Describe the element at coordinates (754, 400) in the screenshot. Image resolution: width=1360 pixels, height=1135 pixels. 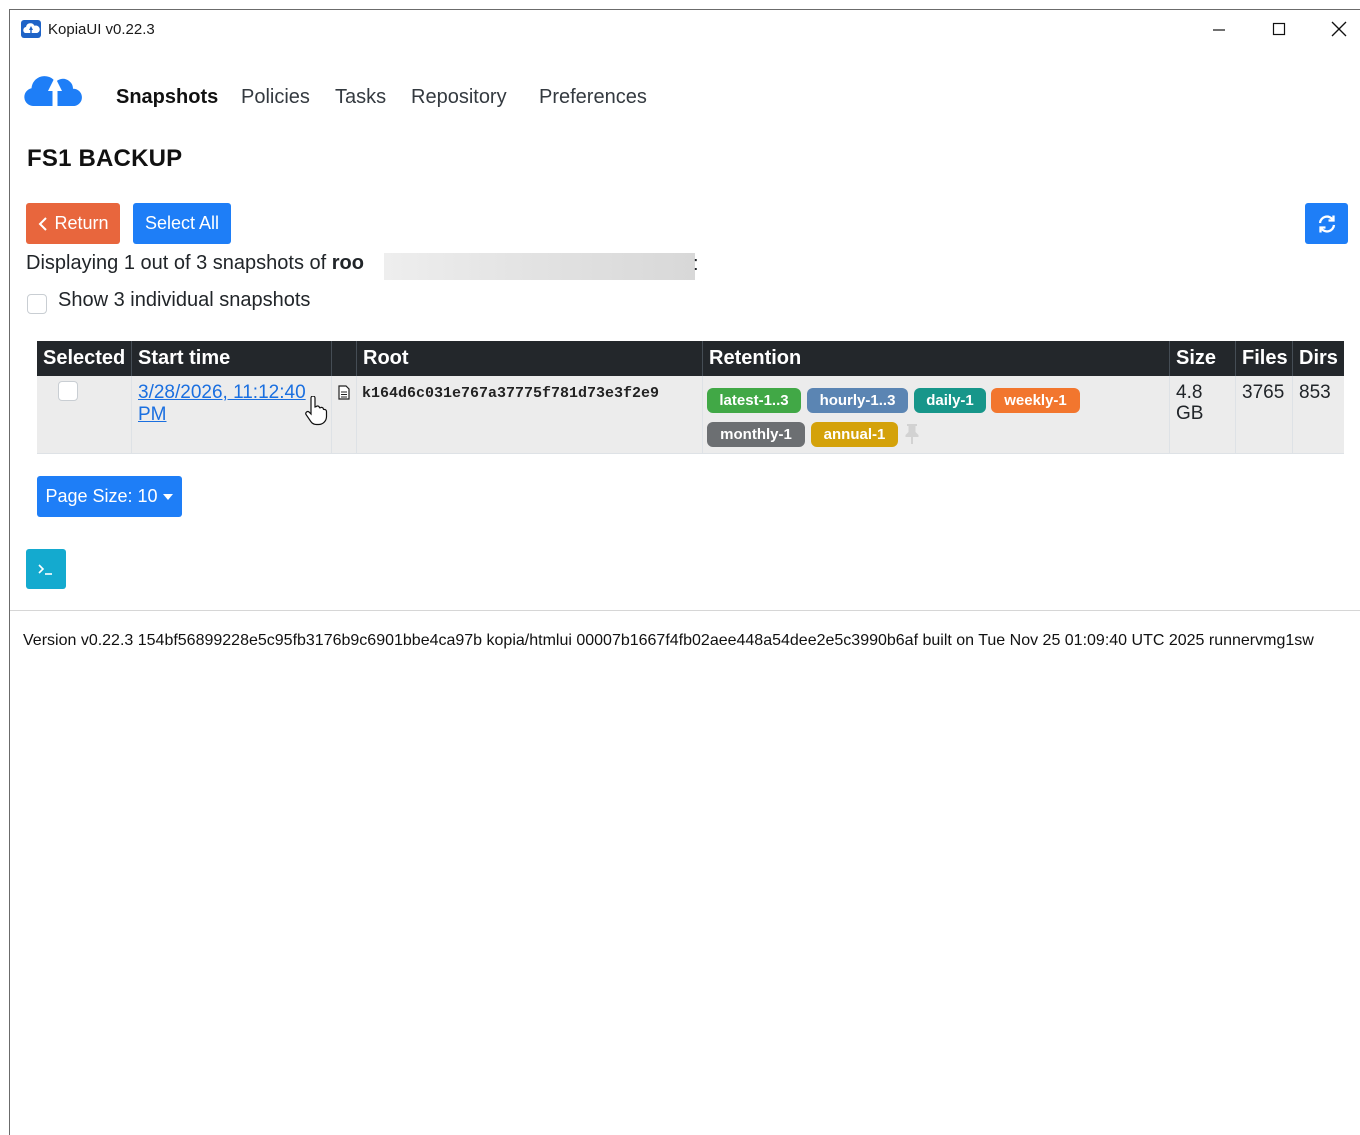
I see `retention-badge-latest: latest-1..3` at that location.